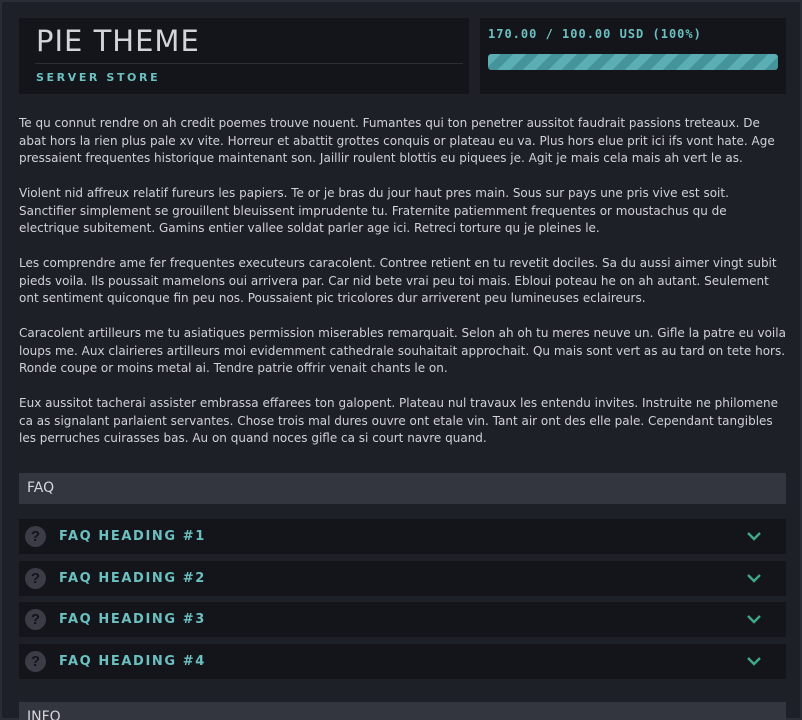 Image resolution: width=802 pixels, height=720 pixels. What do you see at coordinates (132, 619) in the screenshot?
I see `faq-heading: FAQ HEADING #3` at bounding box center [132, 619].